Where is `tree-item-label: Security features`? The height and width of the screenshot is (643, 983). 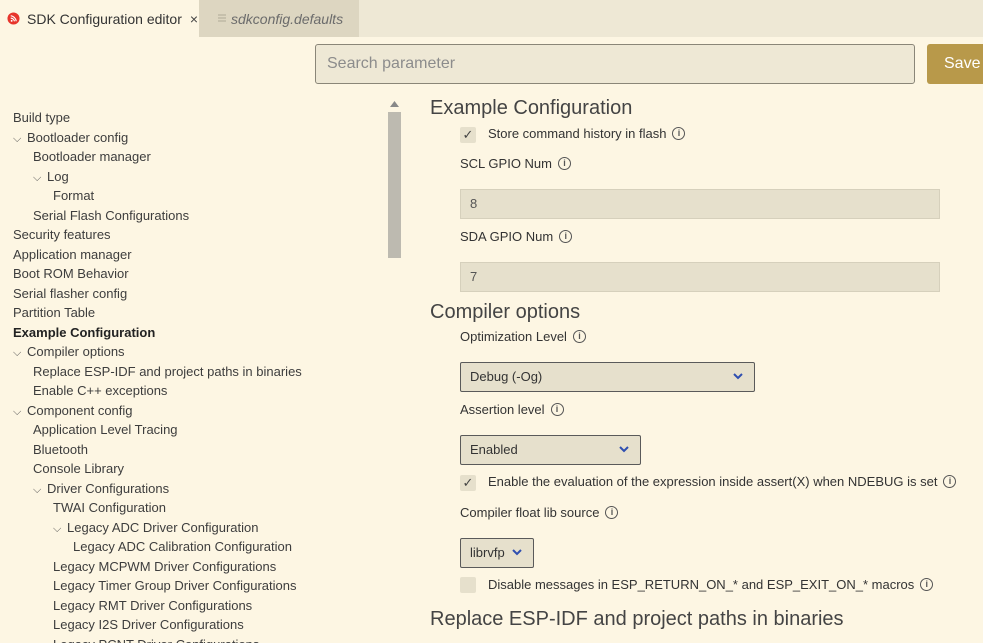
tree-item-label: Security features is located at coordinates (62, 234).